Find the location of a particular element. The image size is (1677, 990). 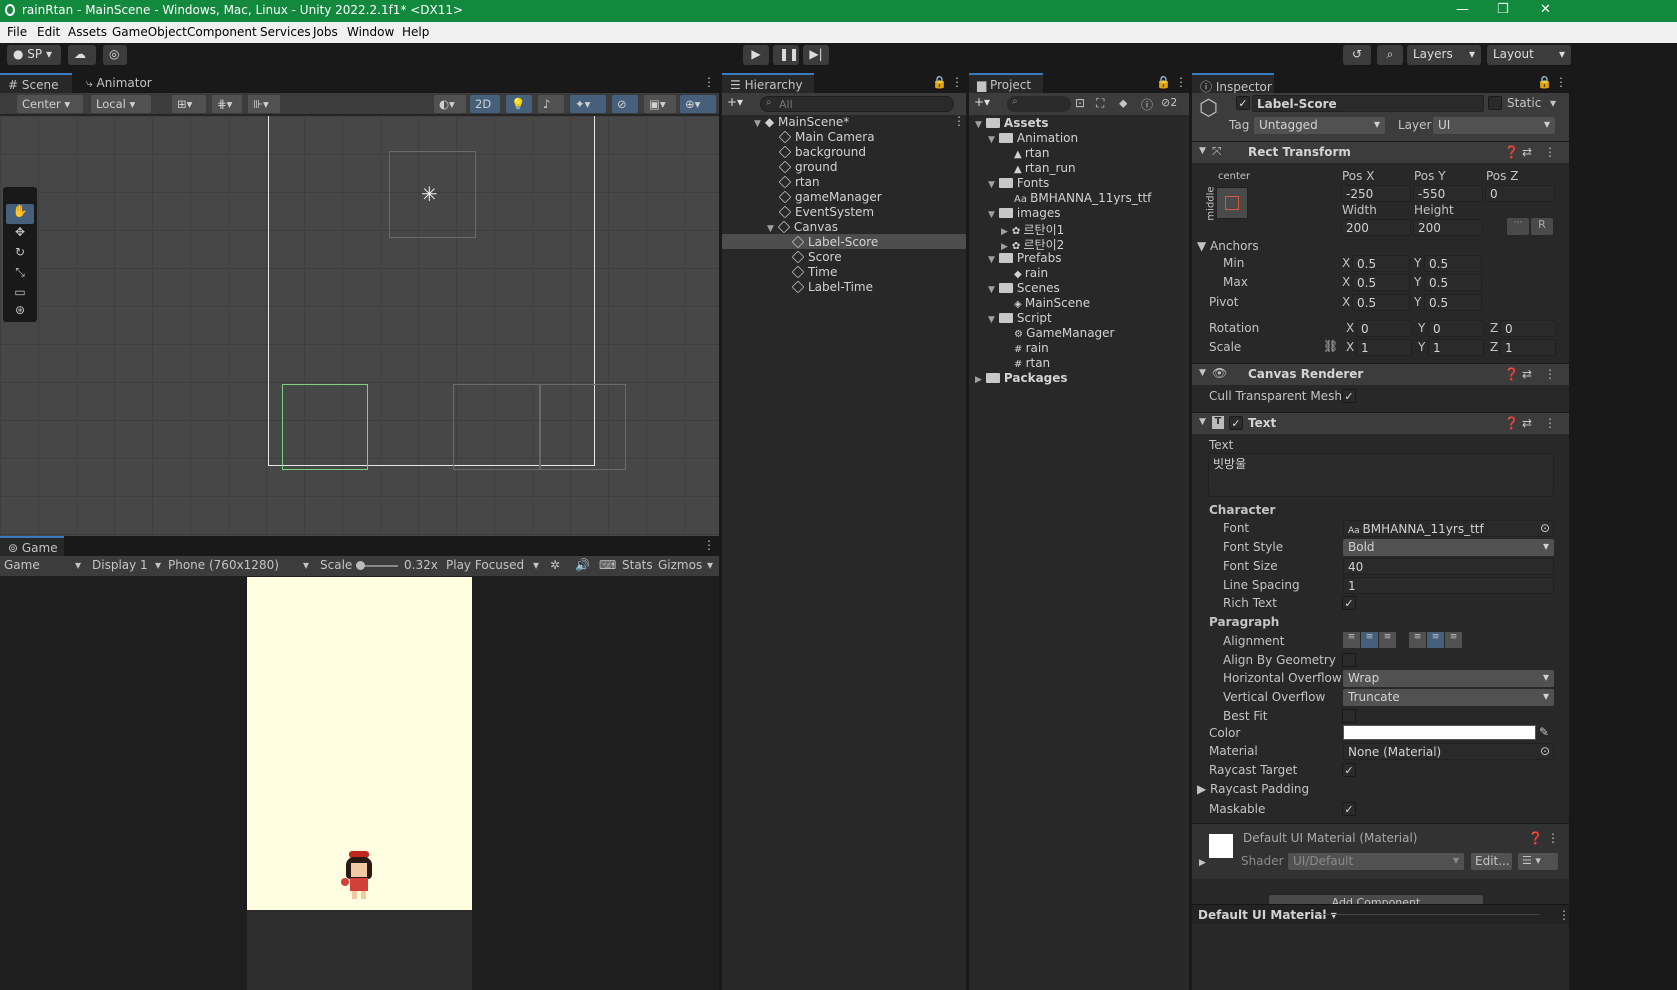

anchors-foldout: ▼ Anchors is located at coordinates (1228, 246).